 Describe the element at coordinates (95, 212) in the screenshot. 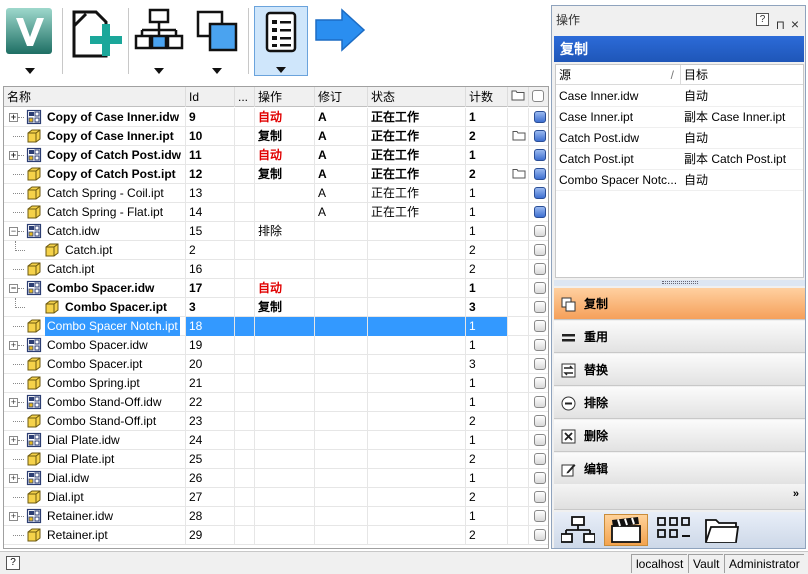

I see `row-name-cell: Catch Spring - Flat.ipt` at that location.